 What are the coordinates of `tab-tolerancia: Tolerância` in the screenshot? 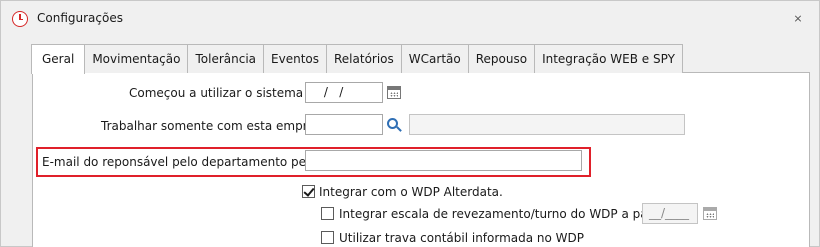 It's located at (226, 58).